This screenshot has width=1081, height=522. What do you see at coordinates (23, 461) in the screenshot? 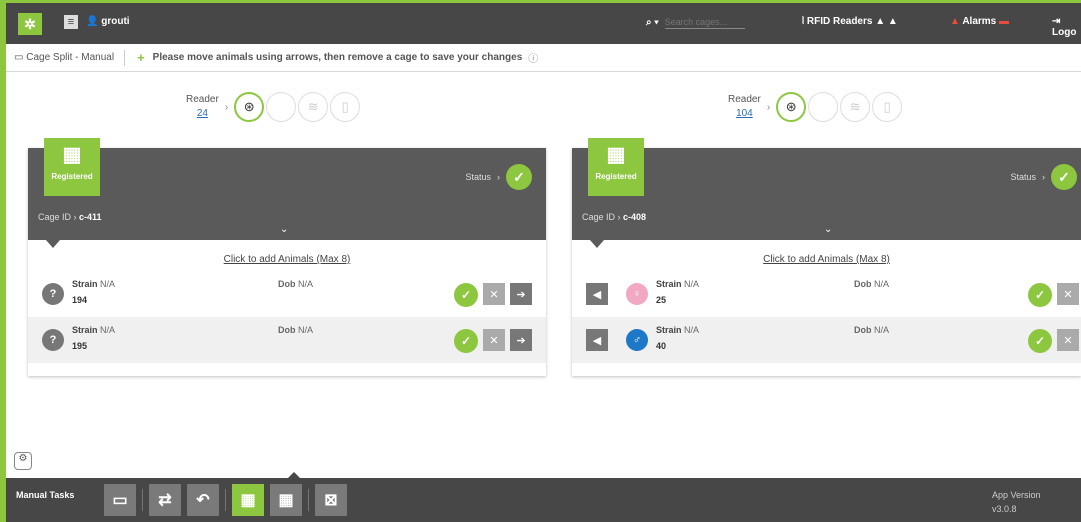
I see `quick-tasks-icon: ⚙` at bounding box center [23, 461].